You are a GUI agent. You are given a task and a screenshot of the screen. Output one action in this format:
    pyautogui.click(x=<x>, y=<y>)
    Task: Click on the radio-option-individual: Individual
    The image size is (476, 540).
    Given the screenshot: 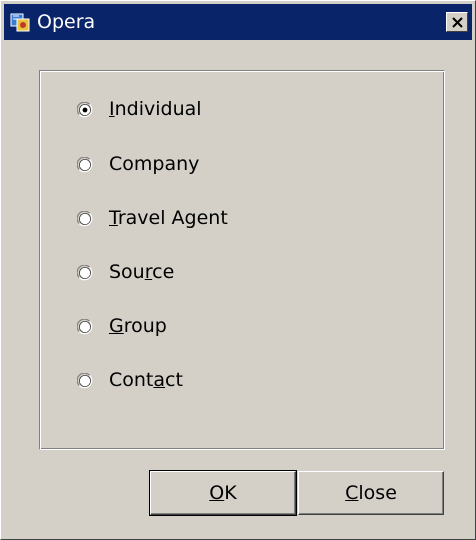 What is the action you would take?
    pyautogui.click(x=227, y=110)
    